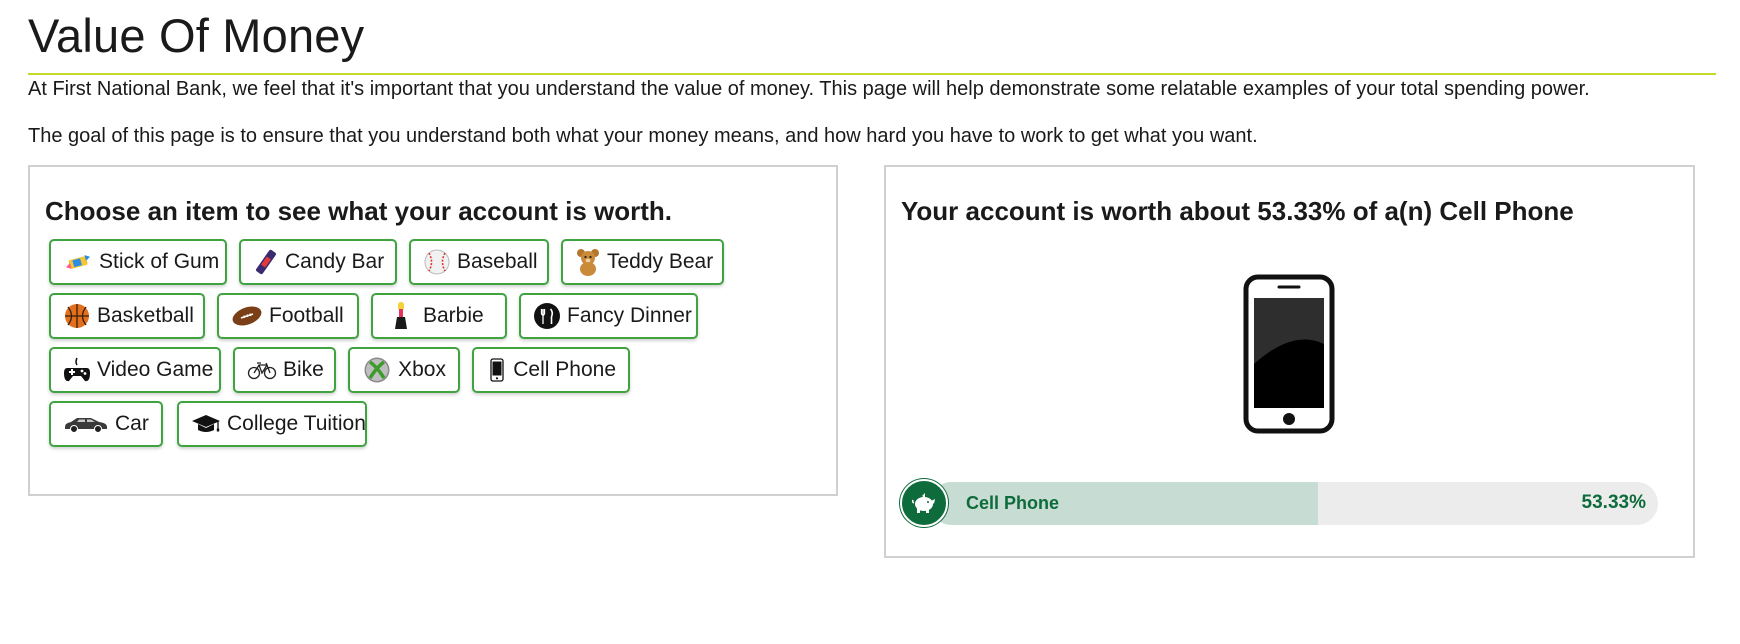 The width and height of the screenshot is (1740, 644). I want to click on worth-progress-bar: Cell Phone 53.33%, so click(1279, 503).